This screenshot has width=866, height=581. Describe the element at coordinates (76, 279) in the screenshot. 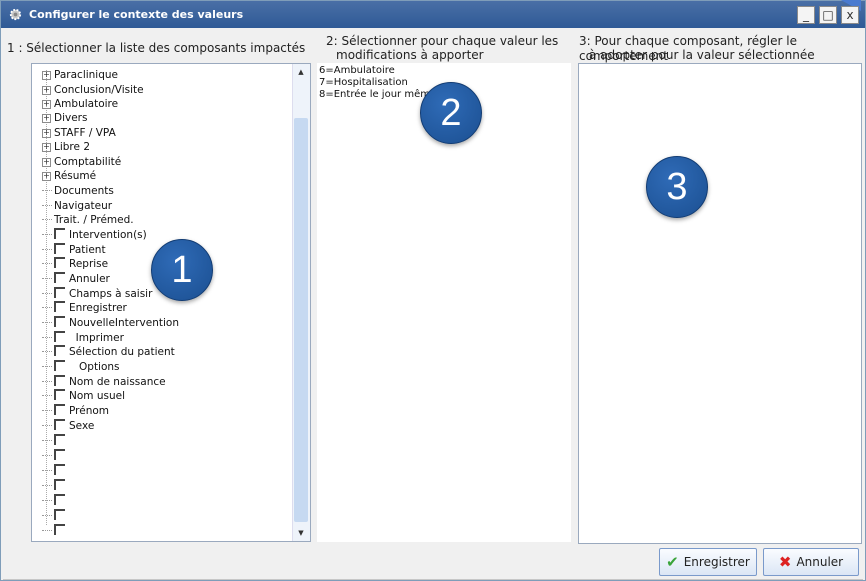

I see `tree-checkbox-item: Annuler` at that location.